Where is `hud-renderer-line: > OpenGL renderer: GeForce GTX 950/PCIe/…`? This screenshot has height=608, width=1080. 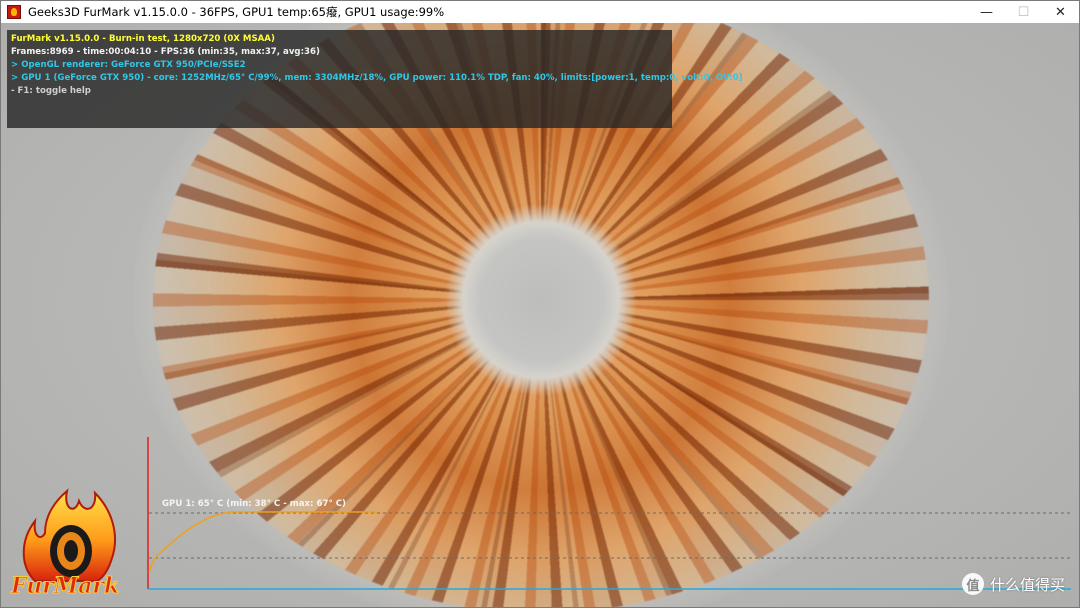 hud-renderer-line: > OpenGL renderer: GeForce GTX 950/PCIe/… is located at coordinates (128, 65).